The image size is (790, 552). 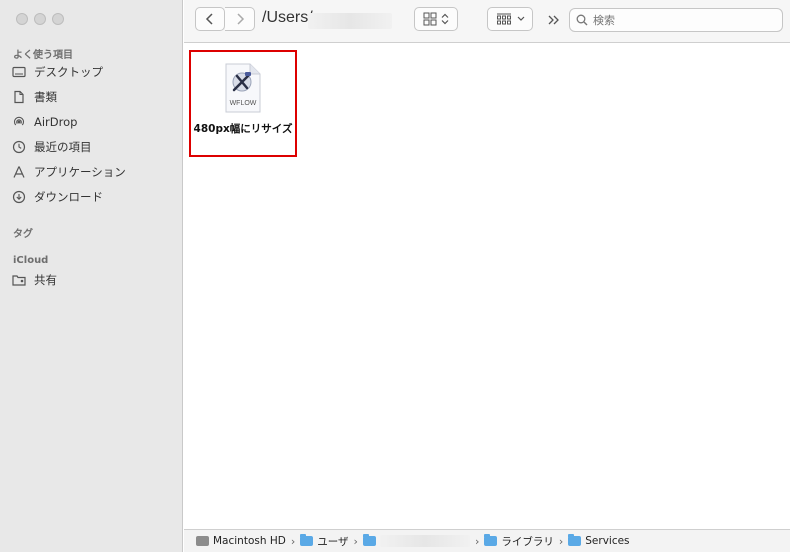 I want to click on file-item: WFLOW 480px幅にリサイズ, so click(x=243, y=103).